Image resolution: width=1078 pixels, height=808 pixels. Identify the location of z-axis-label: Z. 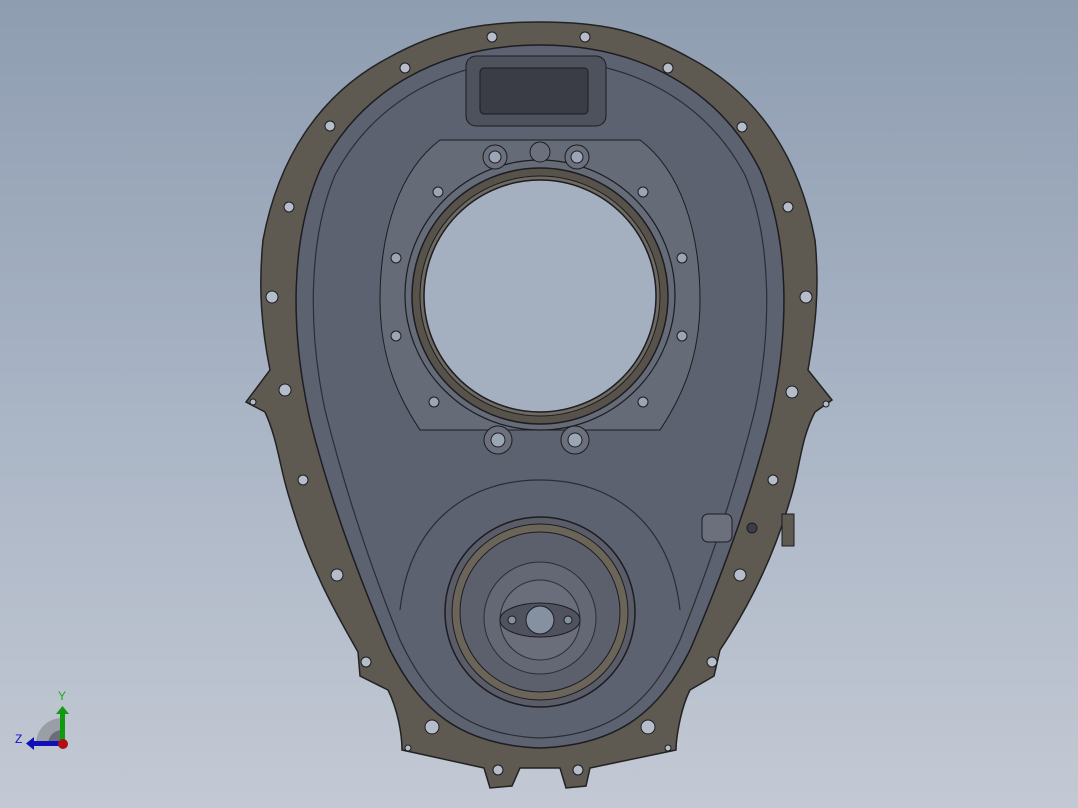
(18, 739).